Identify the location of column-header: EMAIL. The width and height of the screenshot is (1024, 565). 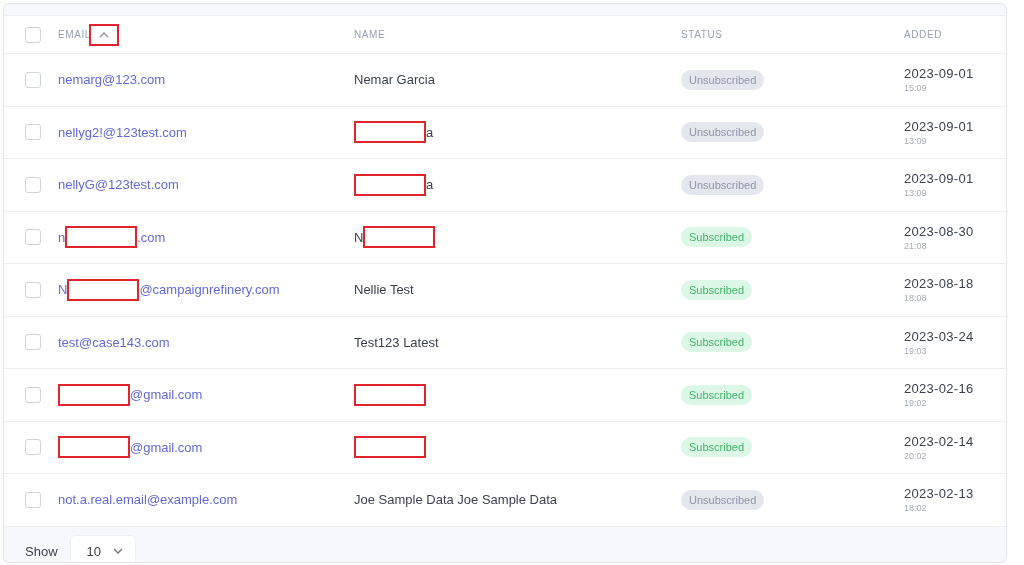
(74, 34).